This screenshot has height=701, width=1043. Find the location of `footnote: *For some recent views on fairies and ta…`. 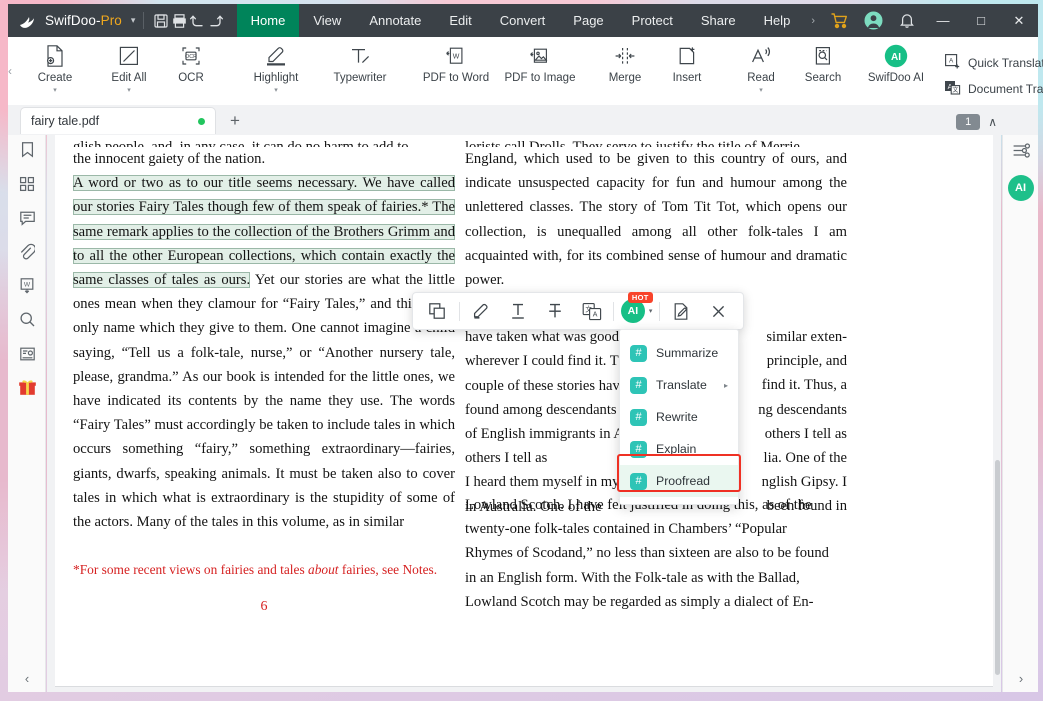

footnote: *For some recent views on fairies and ta… is located at coordinates (264, 569).